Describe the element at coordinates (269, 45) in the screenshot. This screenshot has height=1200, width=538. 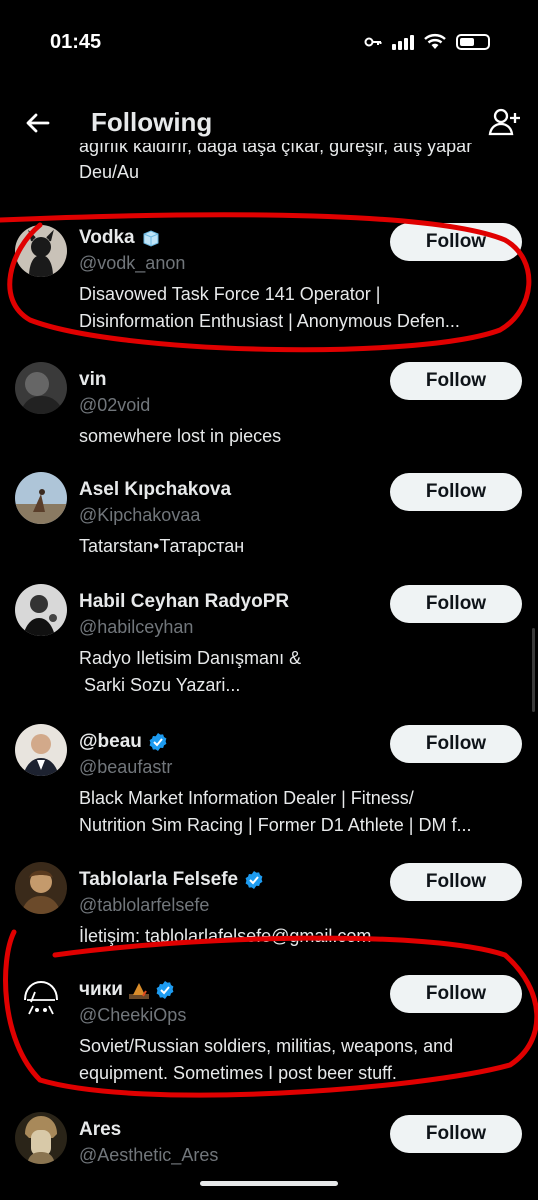
I see `status-bar: 01:45` at that location.